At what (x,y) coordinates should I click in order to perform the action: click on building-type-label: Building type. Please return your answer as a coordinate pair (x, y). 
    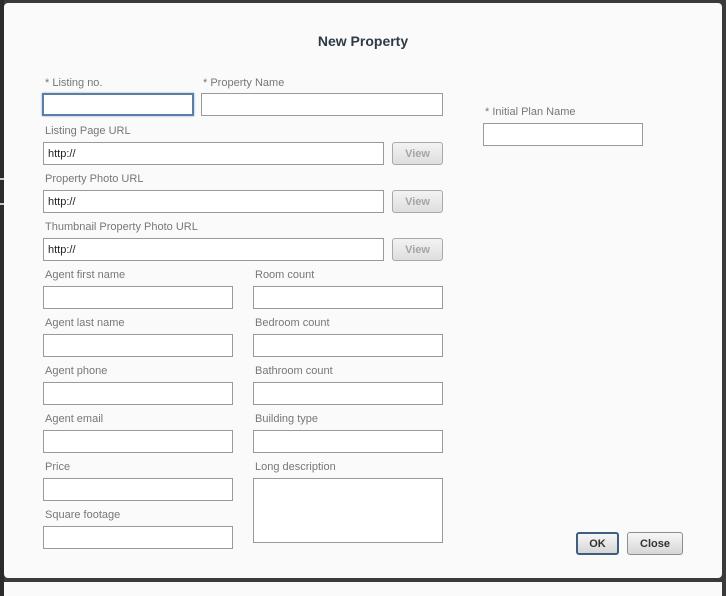
    Looking at the image, I should click on (286, 419).